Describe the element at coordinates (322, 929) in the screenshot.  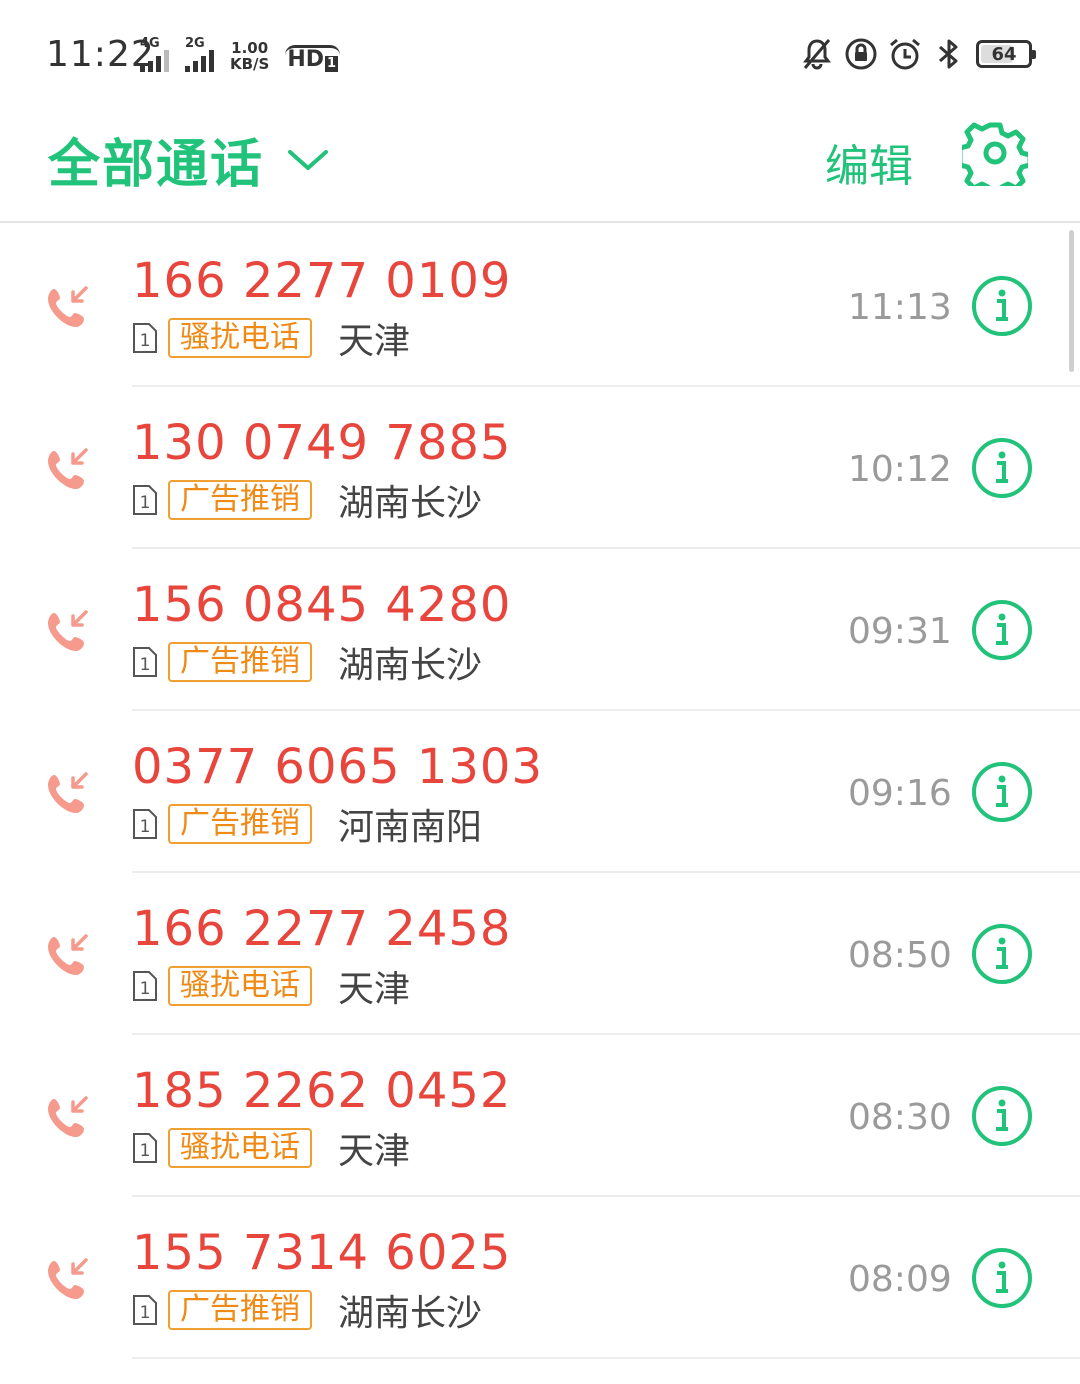
I see `phone-number: 166 2277 2458` at that location.